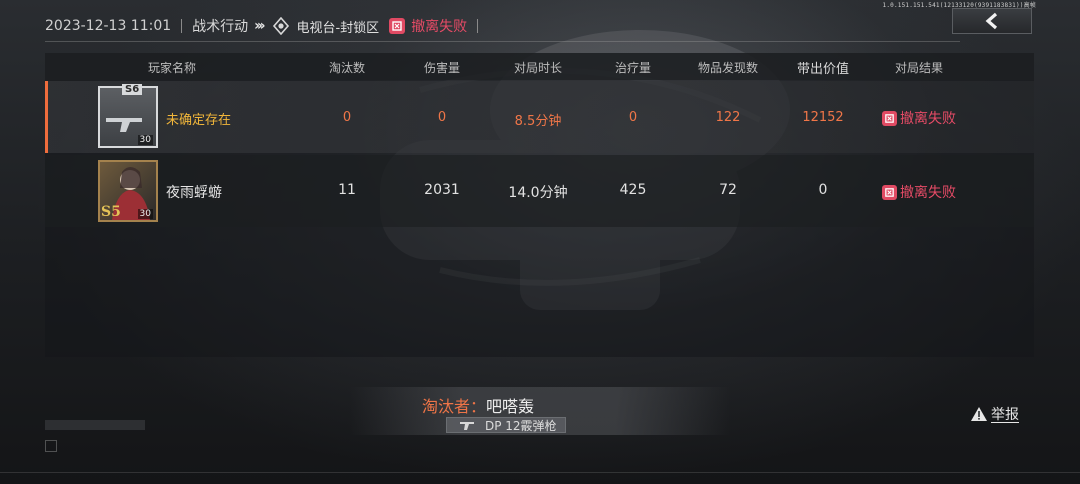 The width and height of the screenshot is (1080, 484). I want to click on gun-icon, so click(124, 125).